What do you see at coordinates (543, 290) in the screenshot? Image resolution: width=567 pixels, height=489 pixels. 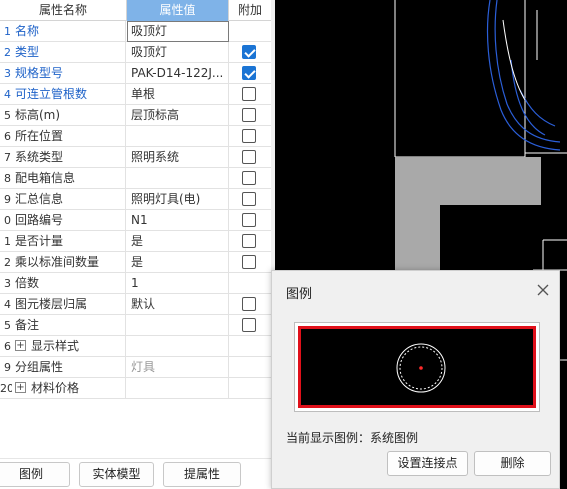 I see `close-icon` at bounding box center [543, 290].